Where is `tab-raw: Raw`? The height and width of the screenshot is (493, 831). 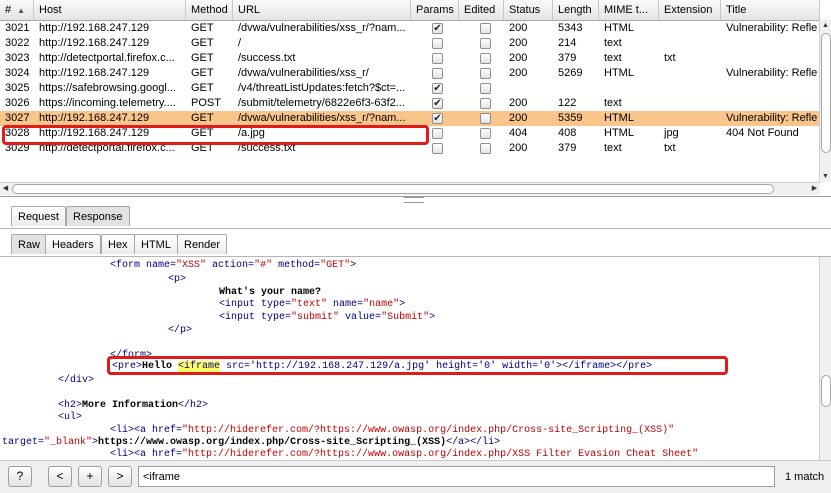
tab-raw: Raw is located at coordinates (29, 244).